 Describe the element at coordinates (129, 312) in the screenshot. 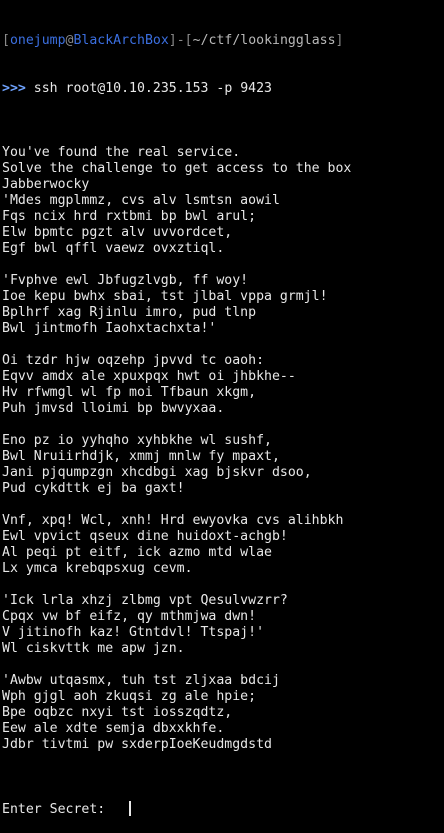

I see `output-line: Bplhrf xag Rjinlu imro, pud tlnp` at that location.